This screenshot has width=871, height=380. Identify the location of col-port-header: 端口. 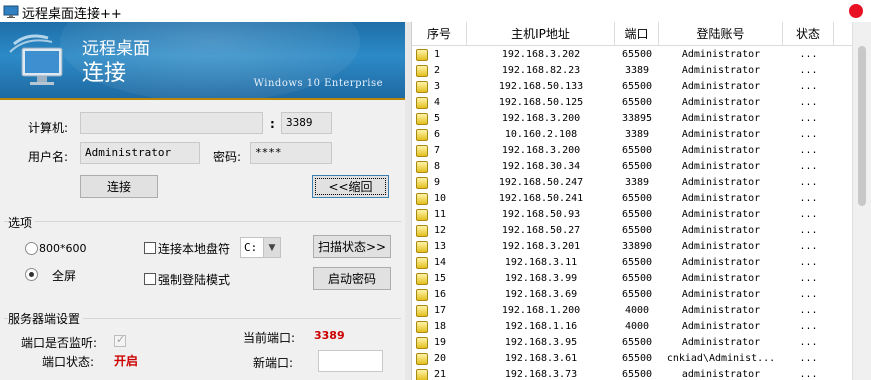
(637, 34).